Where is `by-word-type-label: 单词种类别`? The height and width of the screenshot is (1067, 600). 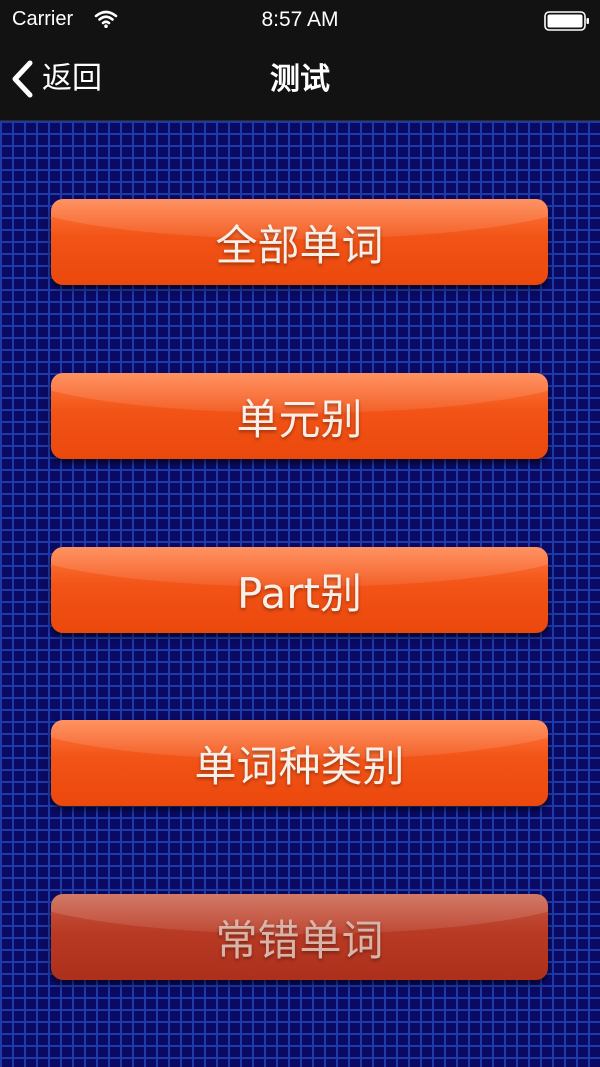
by-word-type-label: 单词种类别 is located at coordinates (299, 766).